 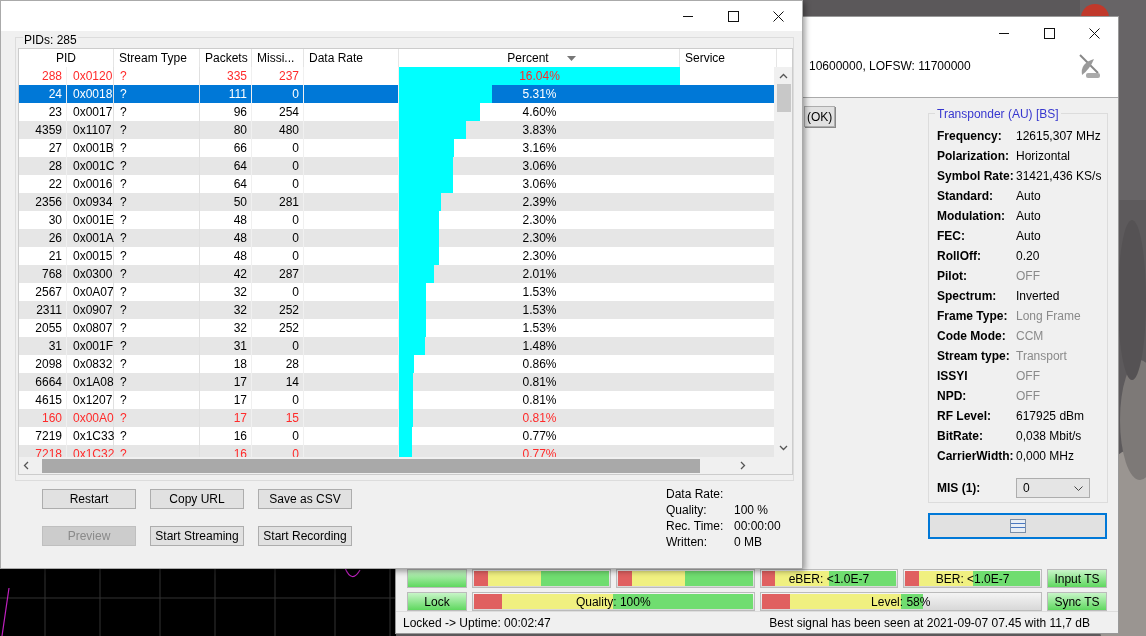 What do you see at coordinates (278, 418) in the screenshot?
I see `table-cell: 15` at bounding box center [278, 418].